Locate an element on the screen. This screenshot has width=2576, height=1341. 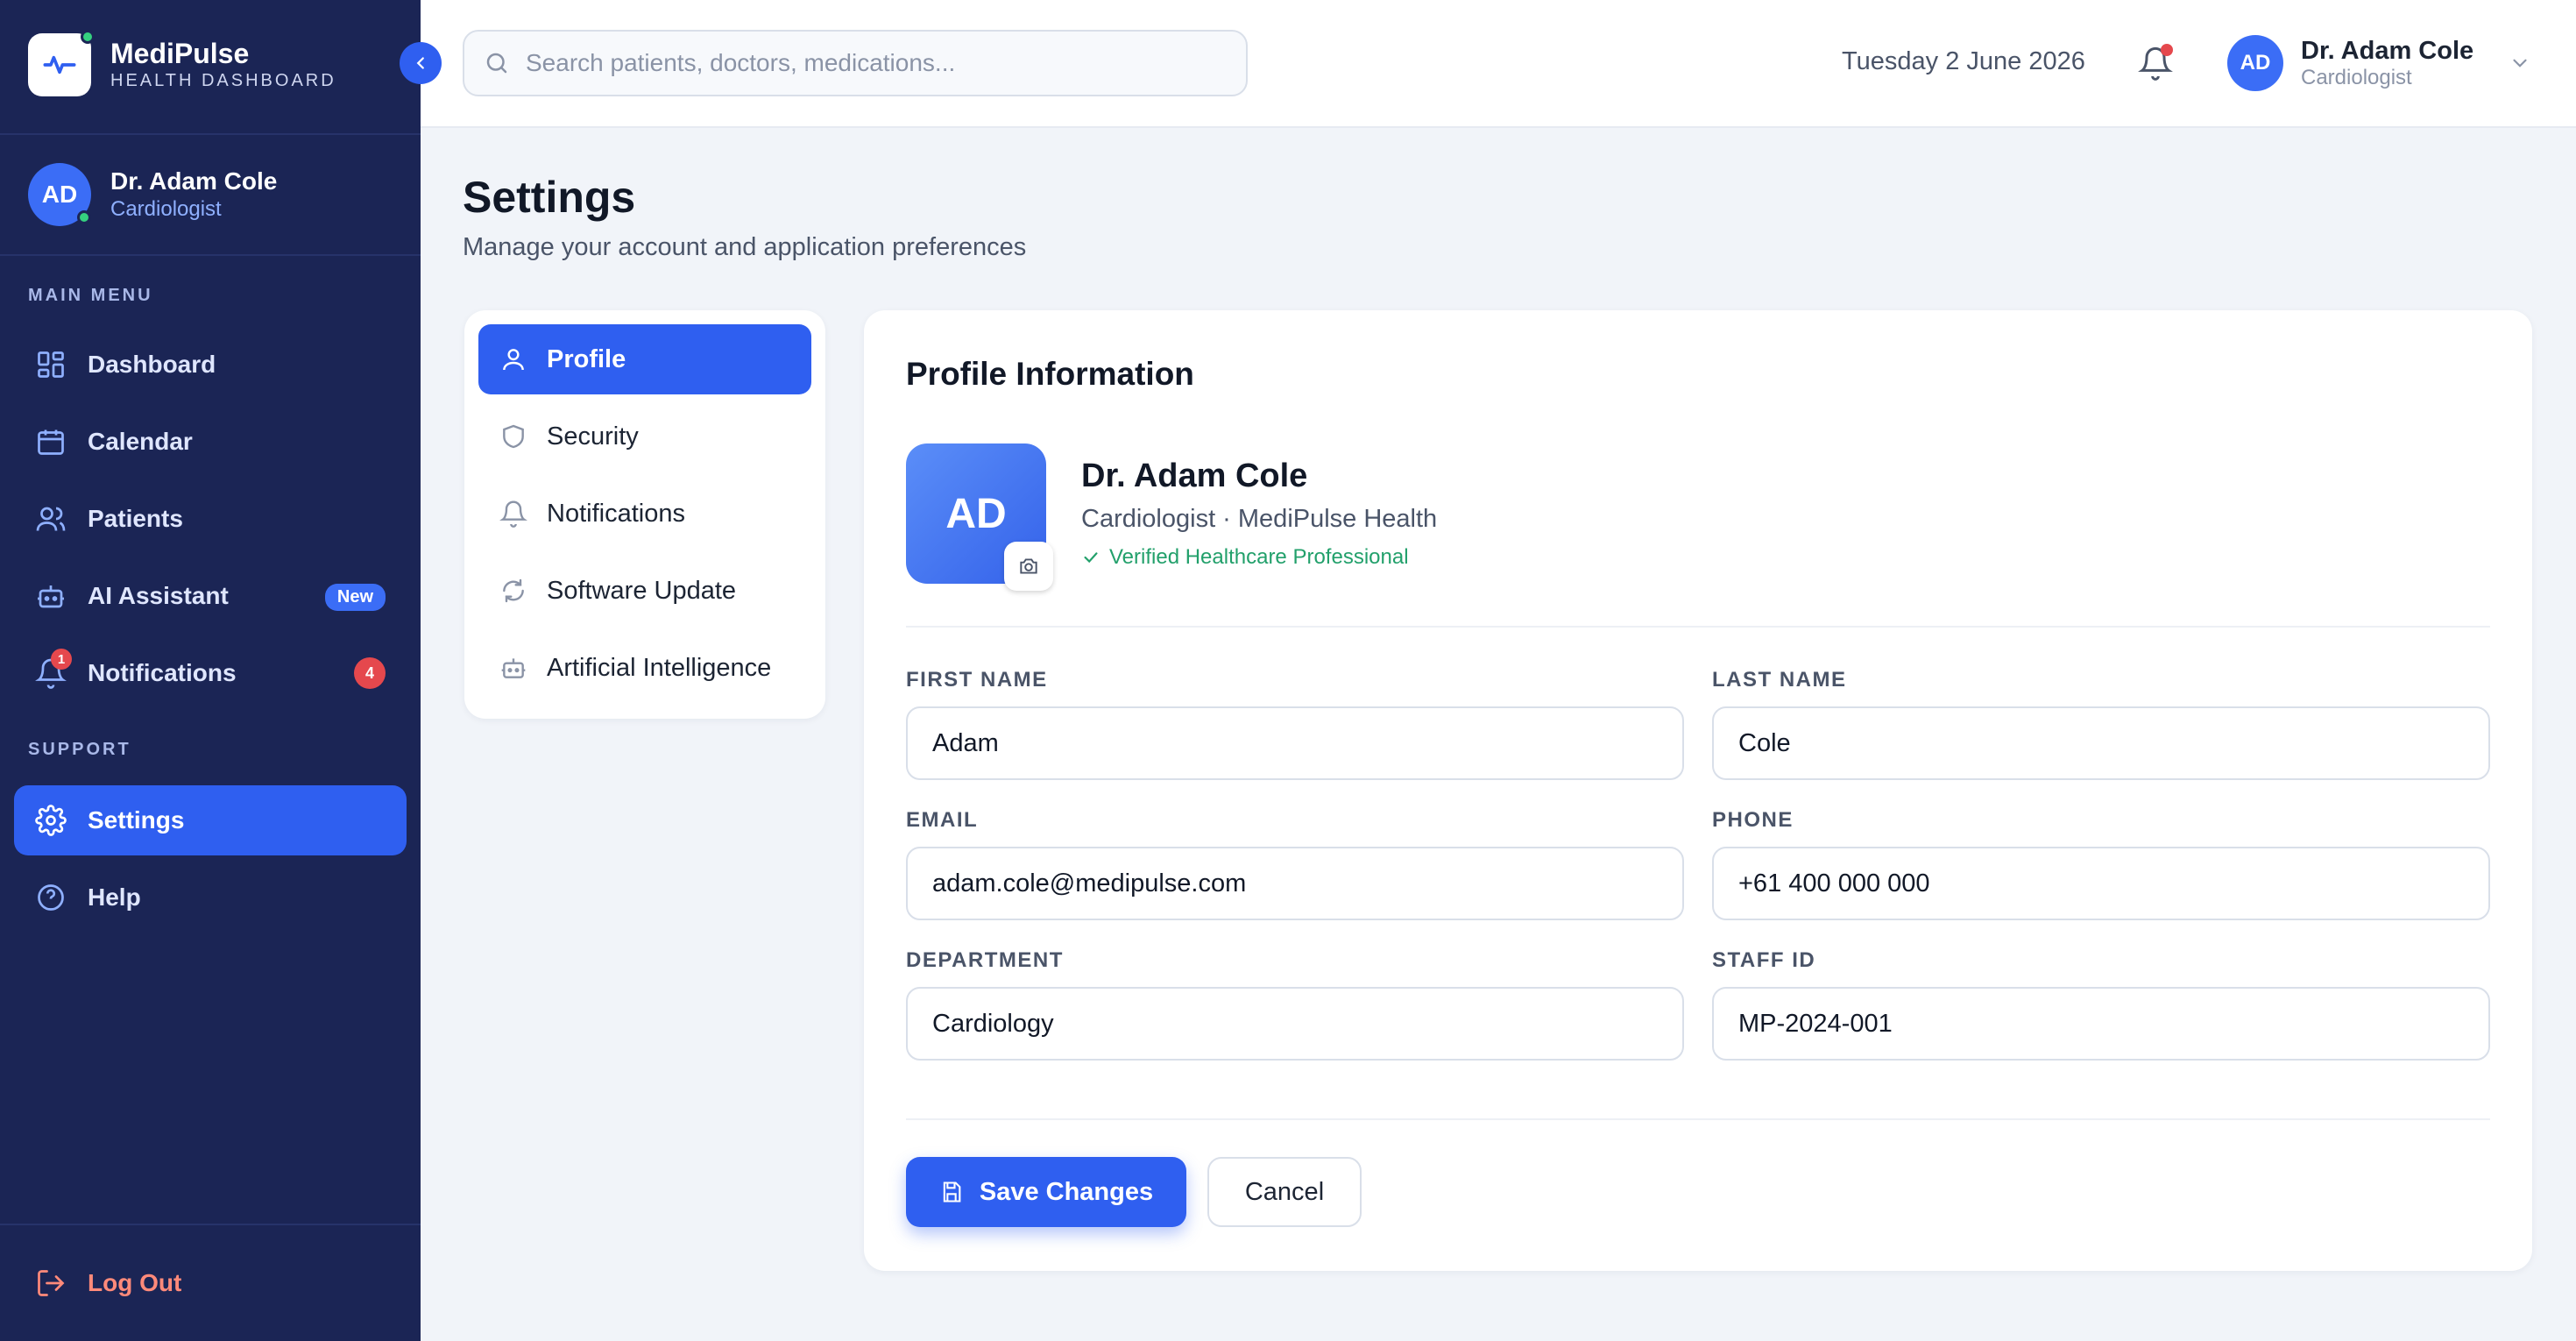
search-input is located at coordinates (876, 63).